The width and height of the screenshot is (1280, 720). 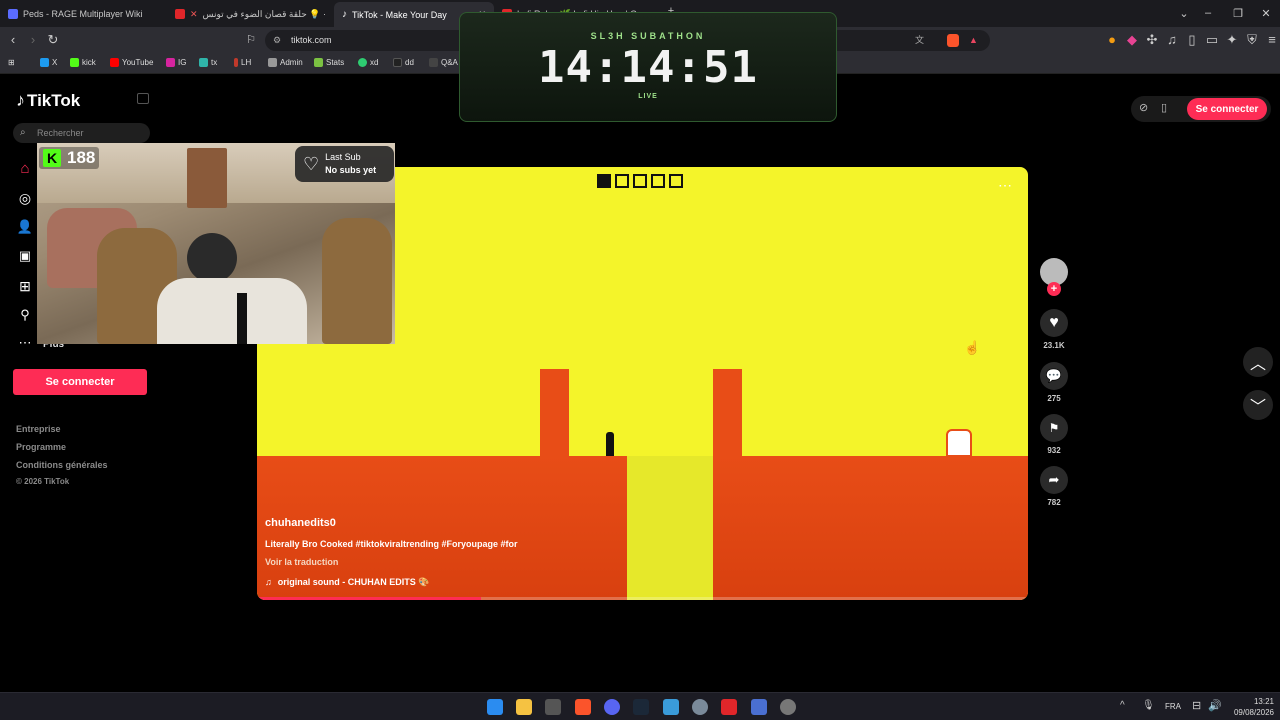 I want to click on footer-link-programme: Programme, so click(x=41, y=447).